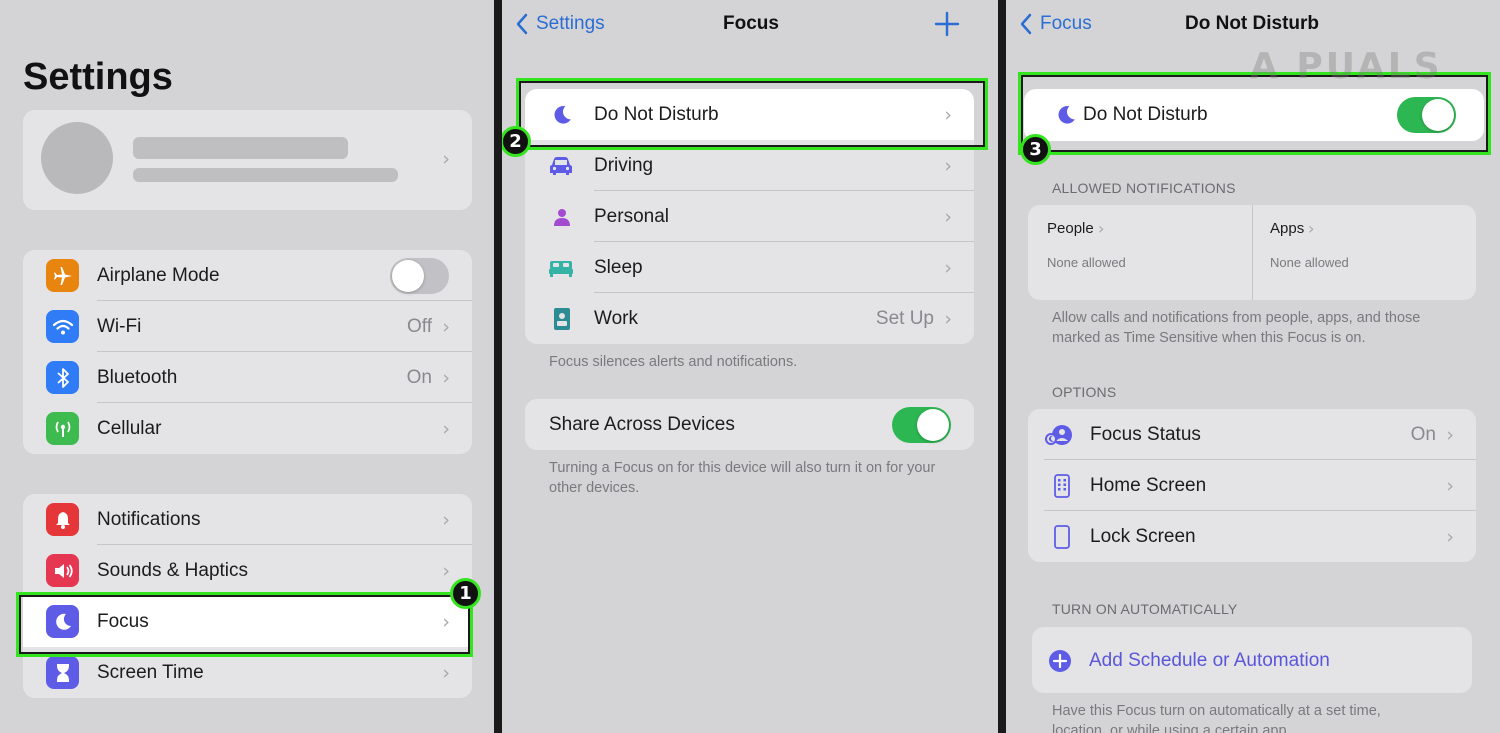 The width and height of the screenshot is (1500, 733). I want to click on settings-row-wifi: Wi-Fi Off ›, so click(247, 326).